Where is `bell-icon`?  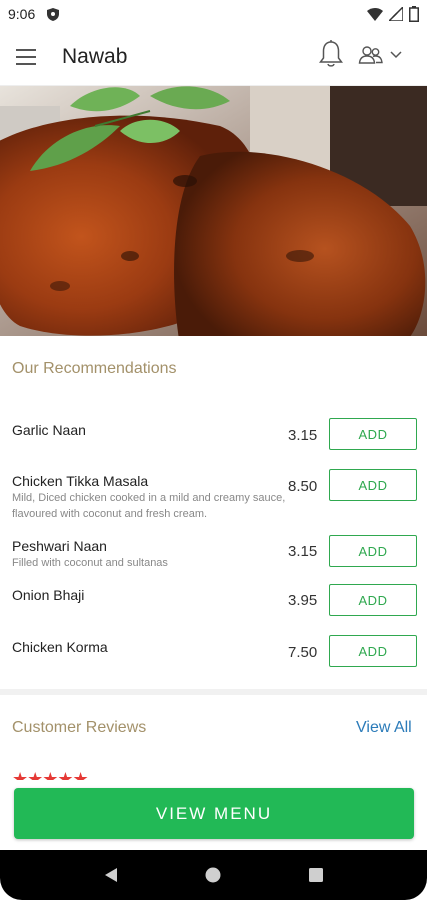 bell-icon is located at coordinates (331, 54).